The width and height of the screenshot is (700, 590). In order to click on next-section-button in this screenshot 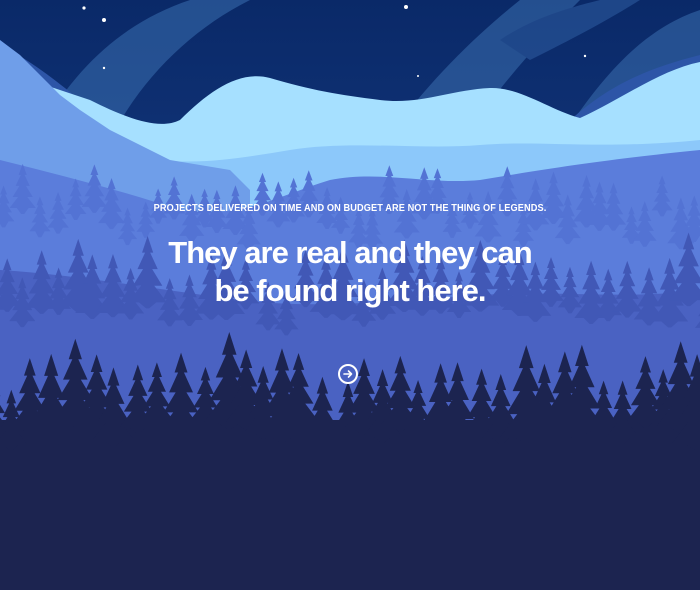, I will do `click(348, 374)`.